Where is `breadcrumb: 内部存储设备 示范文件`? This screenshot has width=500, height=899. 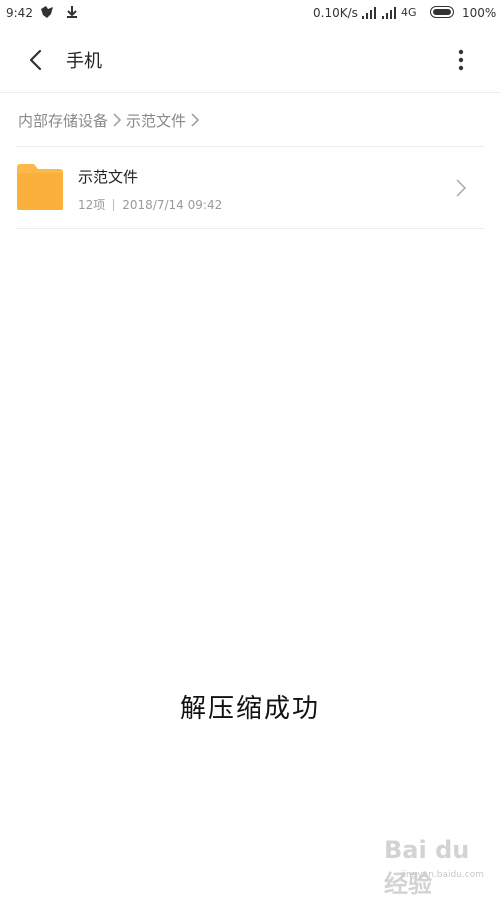
breadcrumb: 内部存储设备 示范文件 is located at coordinates (111, 120).